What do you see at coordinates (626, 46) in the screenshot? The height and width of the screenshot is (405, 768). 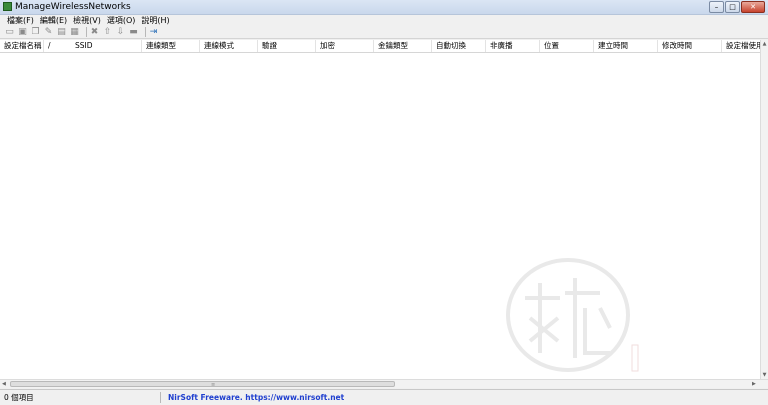 I see `column-header-created-time: 建立時間` at bounding box center [626, 46].